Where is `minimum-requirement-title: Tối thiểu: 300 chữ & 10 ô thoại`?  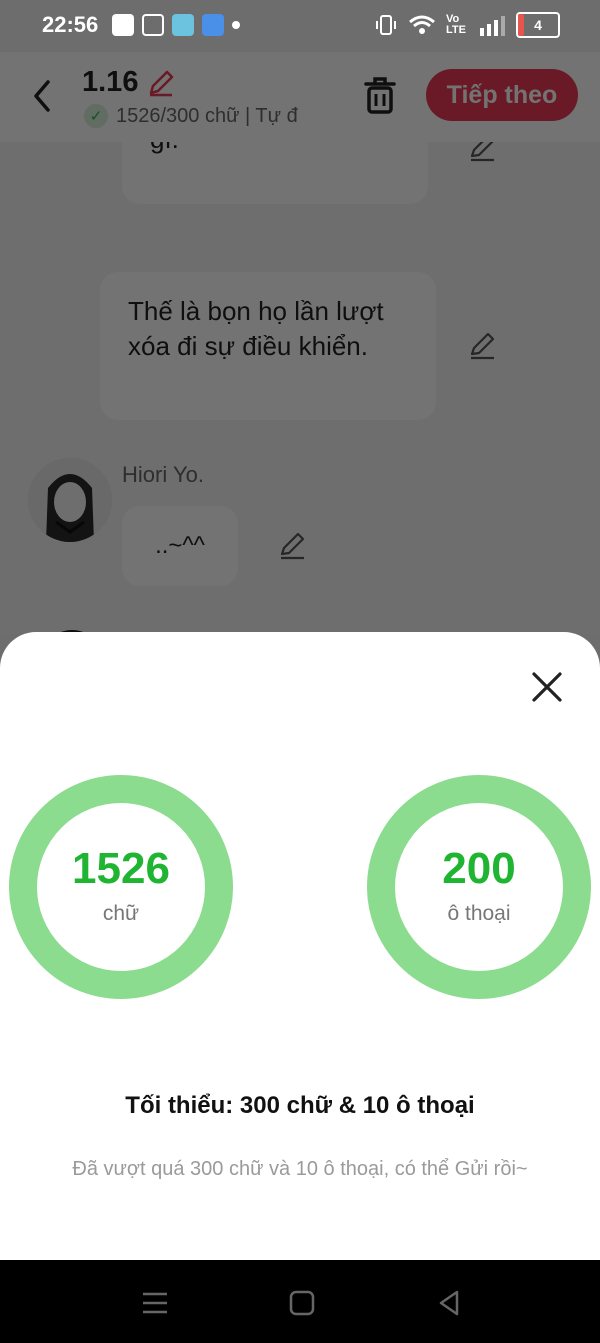
minimum-requirement-title: Tối thiểu: 300 chữ & 10 ô thoại is located at coordinates (300, 1105).